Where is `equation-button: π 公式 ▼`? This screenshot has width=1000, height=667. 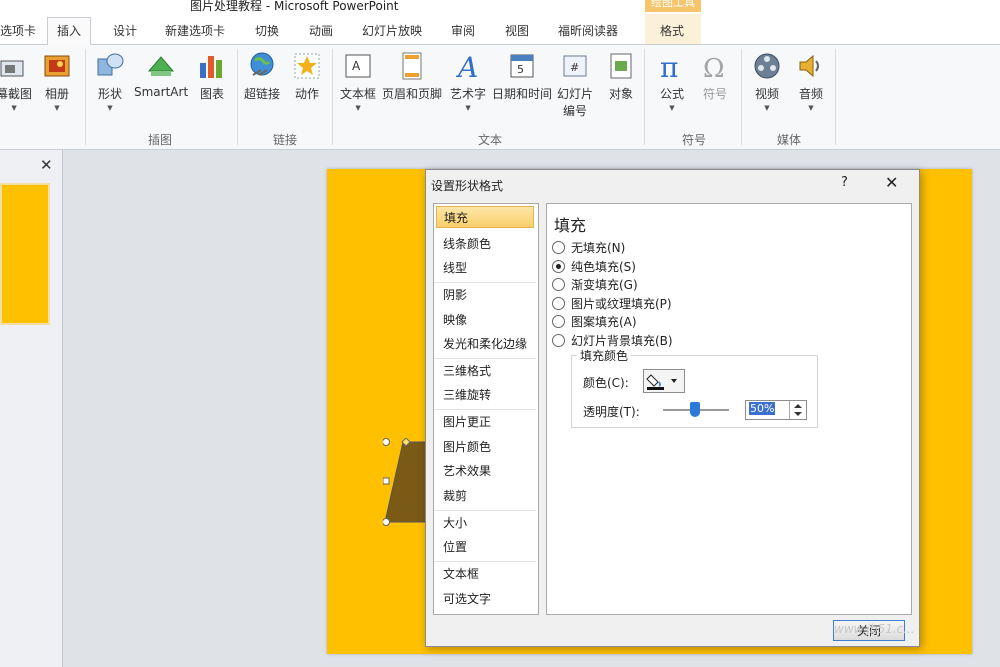
equation-button: π 公式 ▼ is located at coordinates (672, 81).